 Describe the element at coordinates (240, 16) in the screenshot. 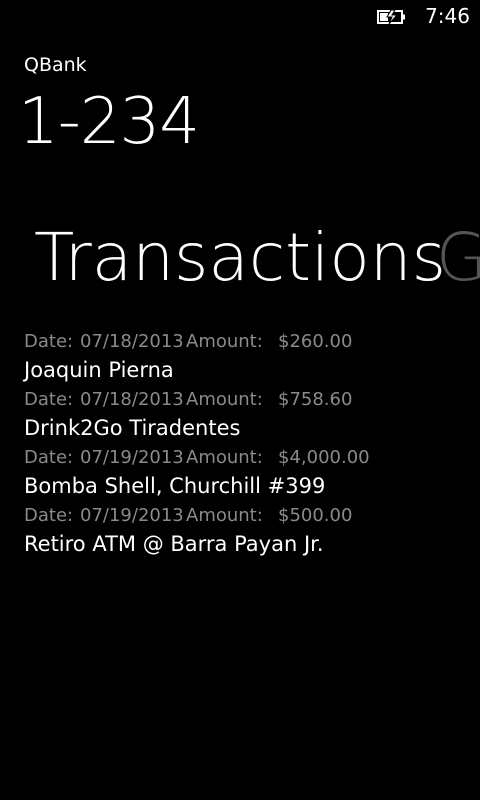

I see `status-bar: 7:46` at that location.